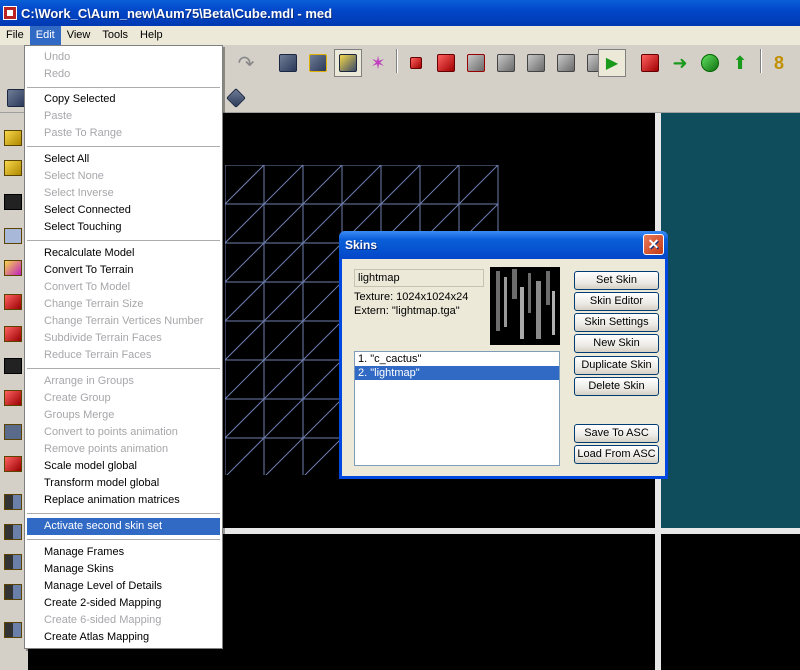  What do you see at coordinates (710, 63) in the screenshot?
I see `rotate-icon` at bounding box center [710, 63].